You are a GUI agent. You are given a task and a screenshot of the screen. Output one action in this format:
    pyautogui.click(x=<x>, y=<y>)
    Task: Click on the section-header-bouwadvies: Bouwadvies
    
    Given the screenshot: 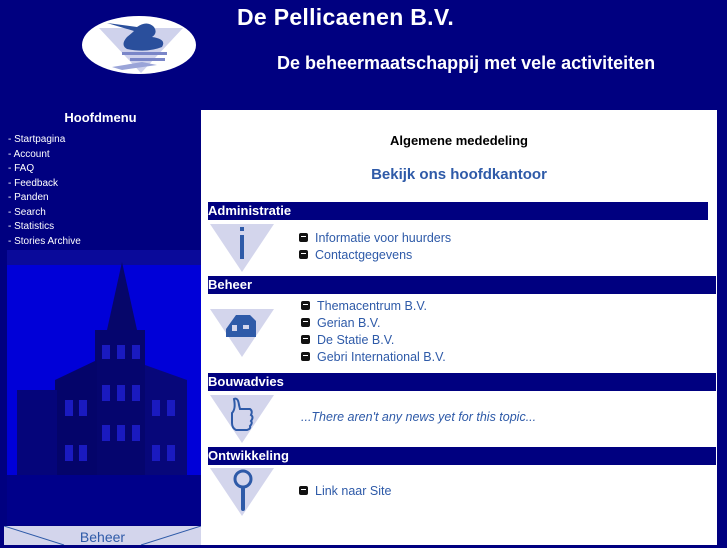 What is the action you would take?
    pyautogui.click(x=462, y=382)
    